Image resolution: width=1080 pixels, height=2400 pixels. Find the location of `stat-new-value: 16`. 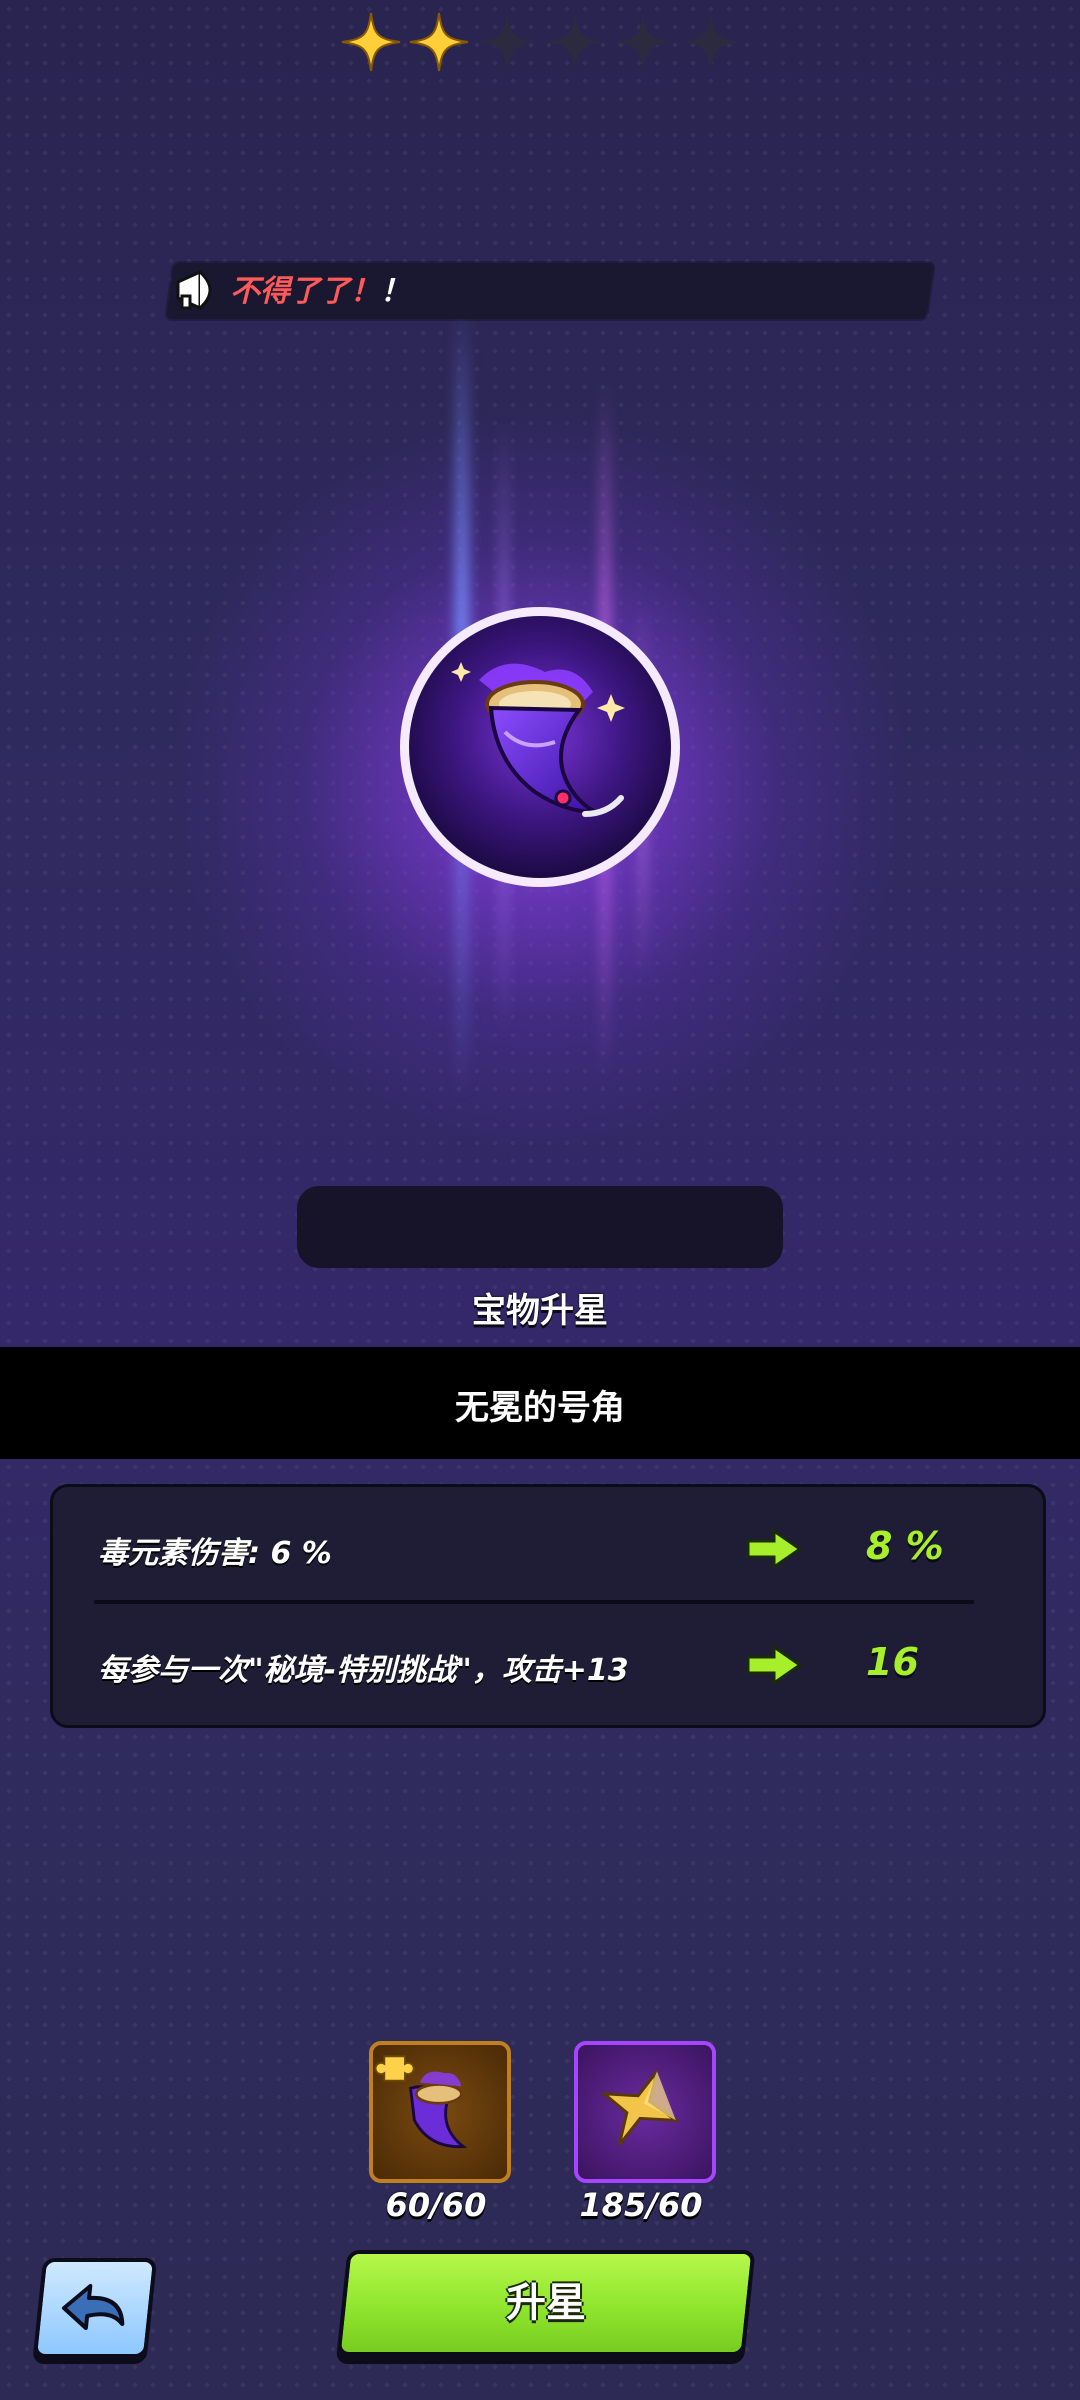

stat-new-value: 16 is located at coordinates (892, 1662).